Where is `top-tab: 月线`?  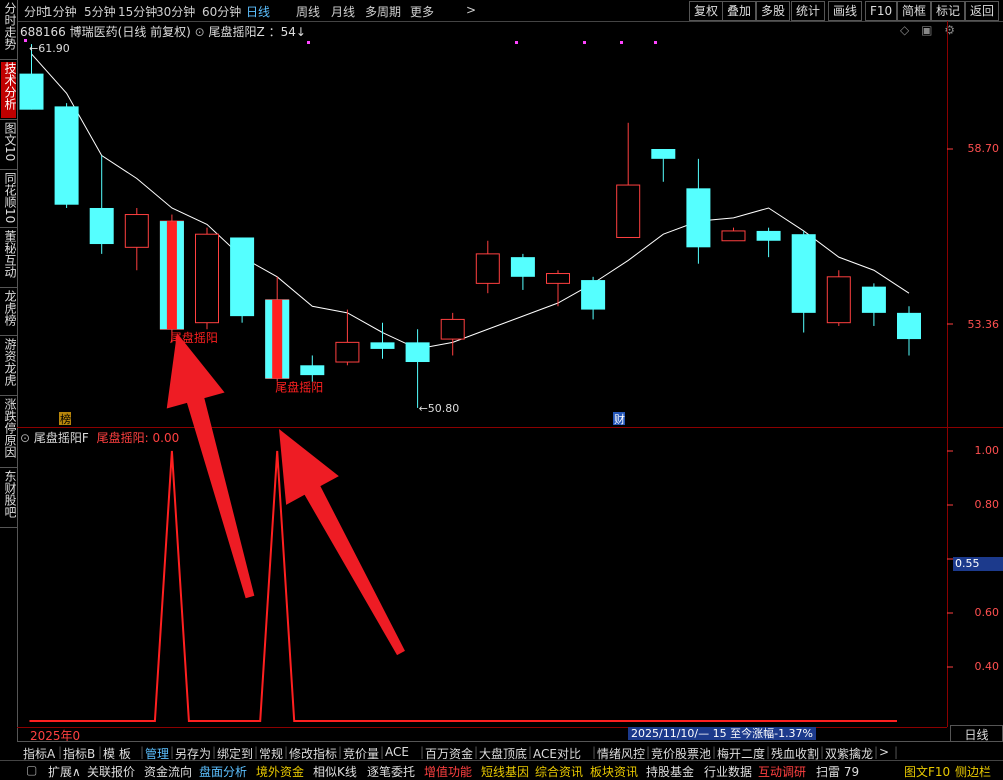 top-tab: 月线 is located at coordinates (343, 11).